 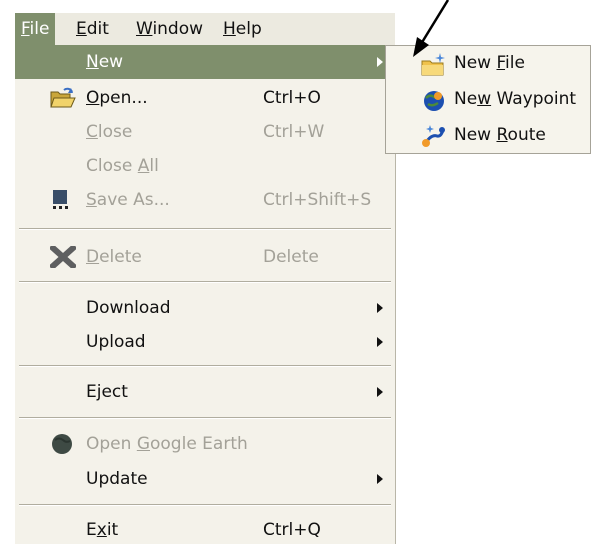 What do you see at coordinates (317, 200) in the screenshot?
I see `shortcut-label: Ctrl+Shift+S` at bounding box center [317, 200].